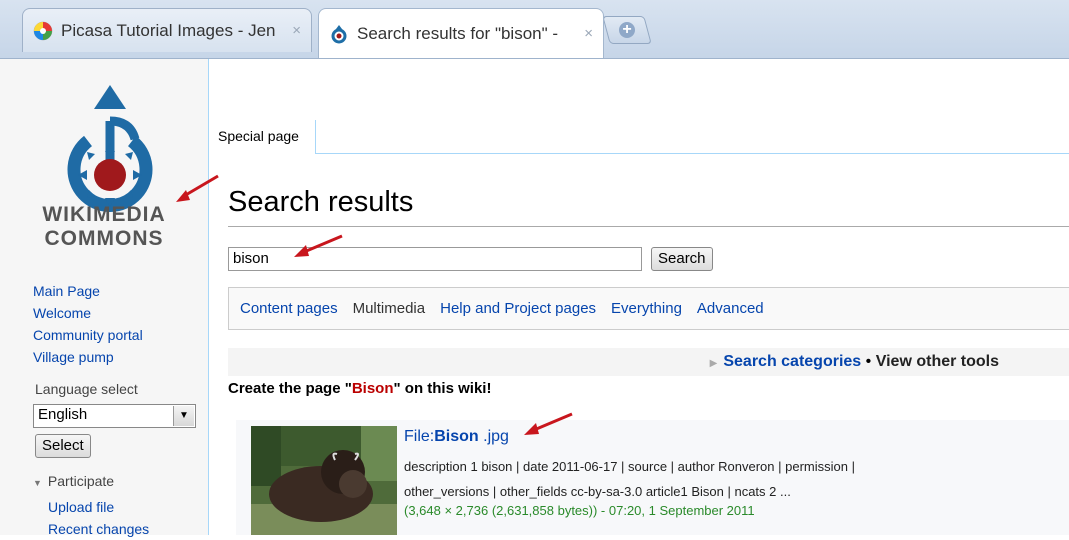 Image resolution: width=1069 pixels, height=540 pixels. Describe the element at coordinates (442, 388) in the screenshot. I see `create-suffix: " on this wiki!` at that location.